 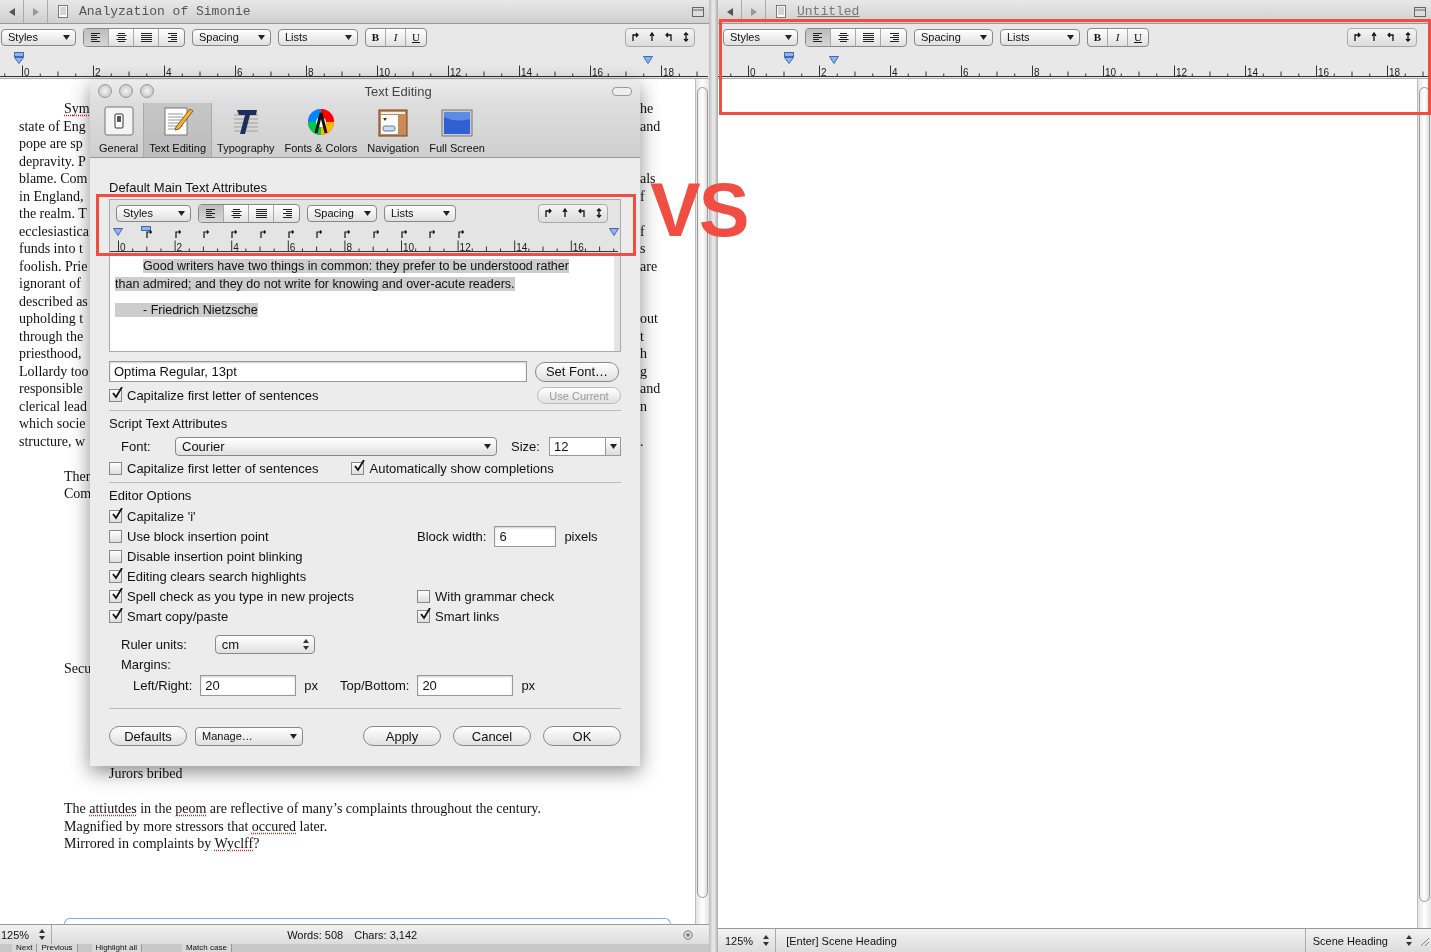 I want to click on ruler-number: 2, so click(x=98, y=72).